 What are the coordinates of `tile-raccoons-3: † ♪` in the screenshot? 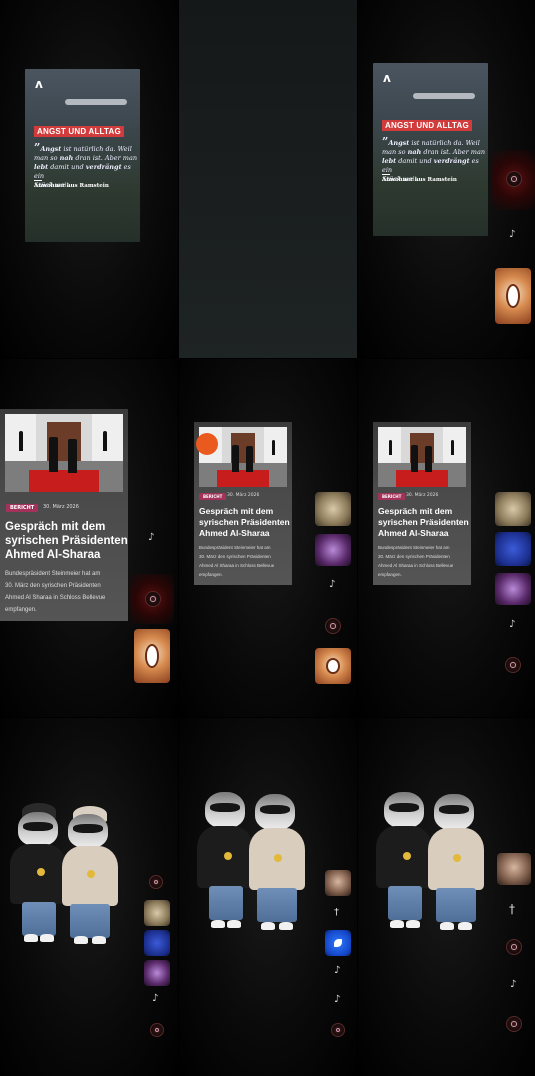 It's located at (446, 897).